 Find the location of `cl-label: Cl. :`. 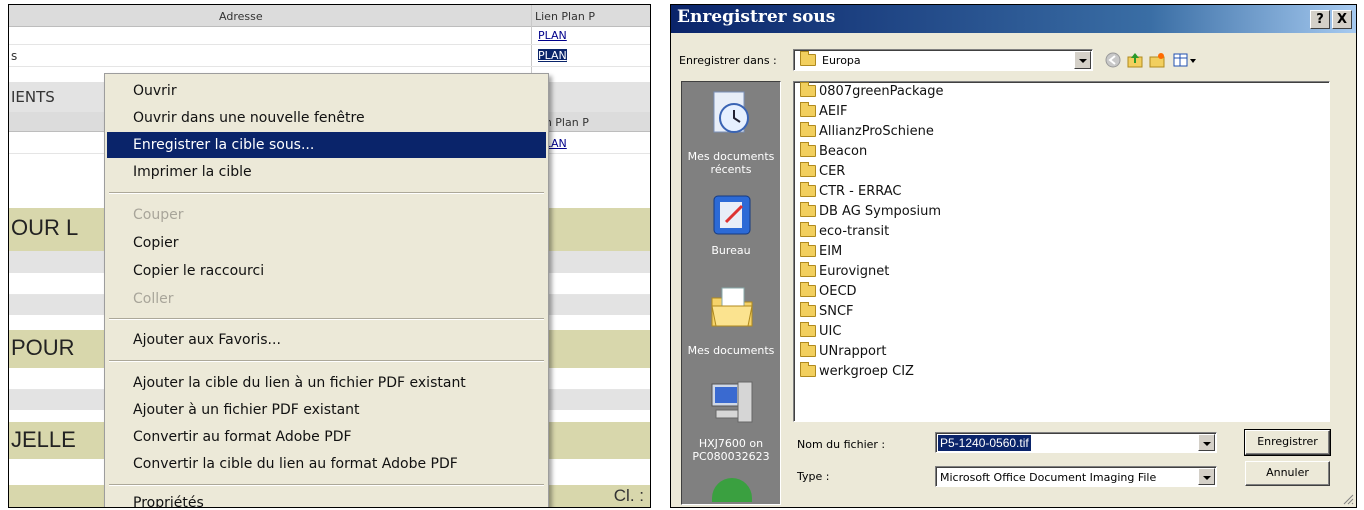

cl-label: Cl. : is located at coordinates (628, 495).